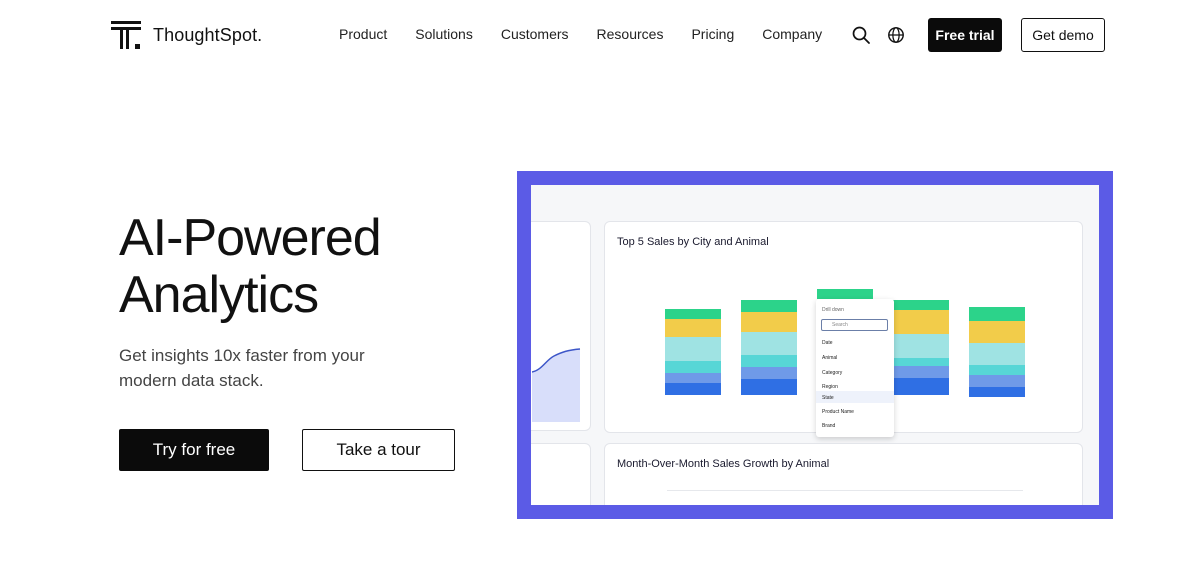  Describe the element at coordinates (561, 474) in the screenshot. I see `partial-card` at that location.